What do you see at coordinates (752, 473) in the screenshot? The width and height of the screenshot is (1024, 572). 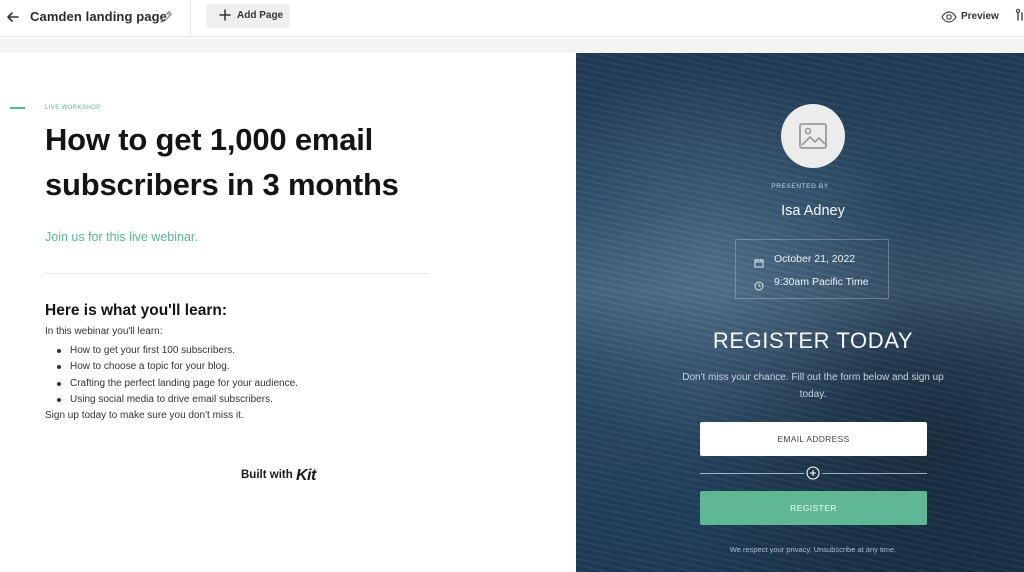 I see `divider-left` at bounding box center [752, 473].